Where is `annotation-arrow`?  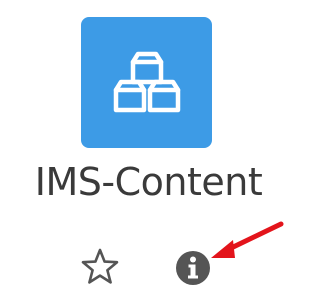
annotation-arrow is located at coordinates (247, 239).